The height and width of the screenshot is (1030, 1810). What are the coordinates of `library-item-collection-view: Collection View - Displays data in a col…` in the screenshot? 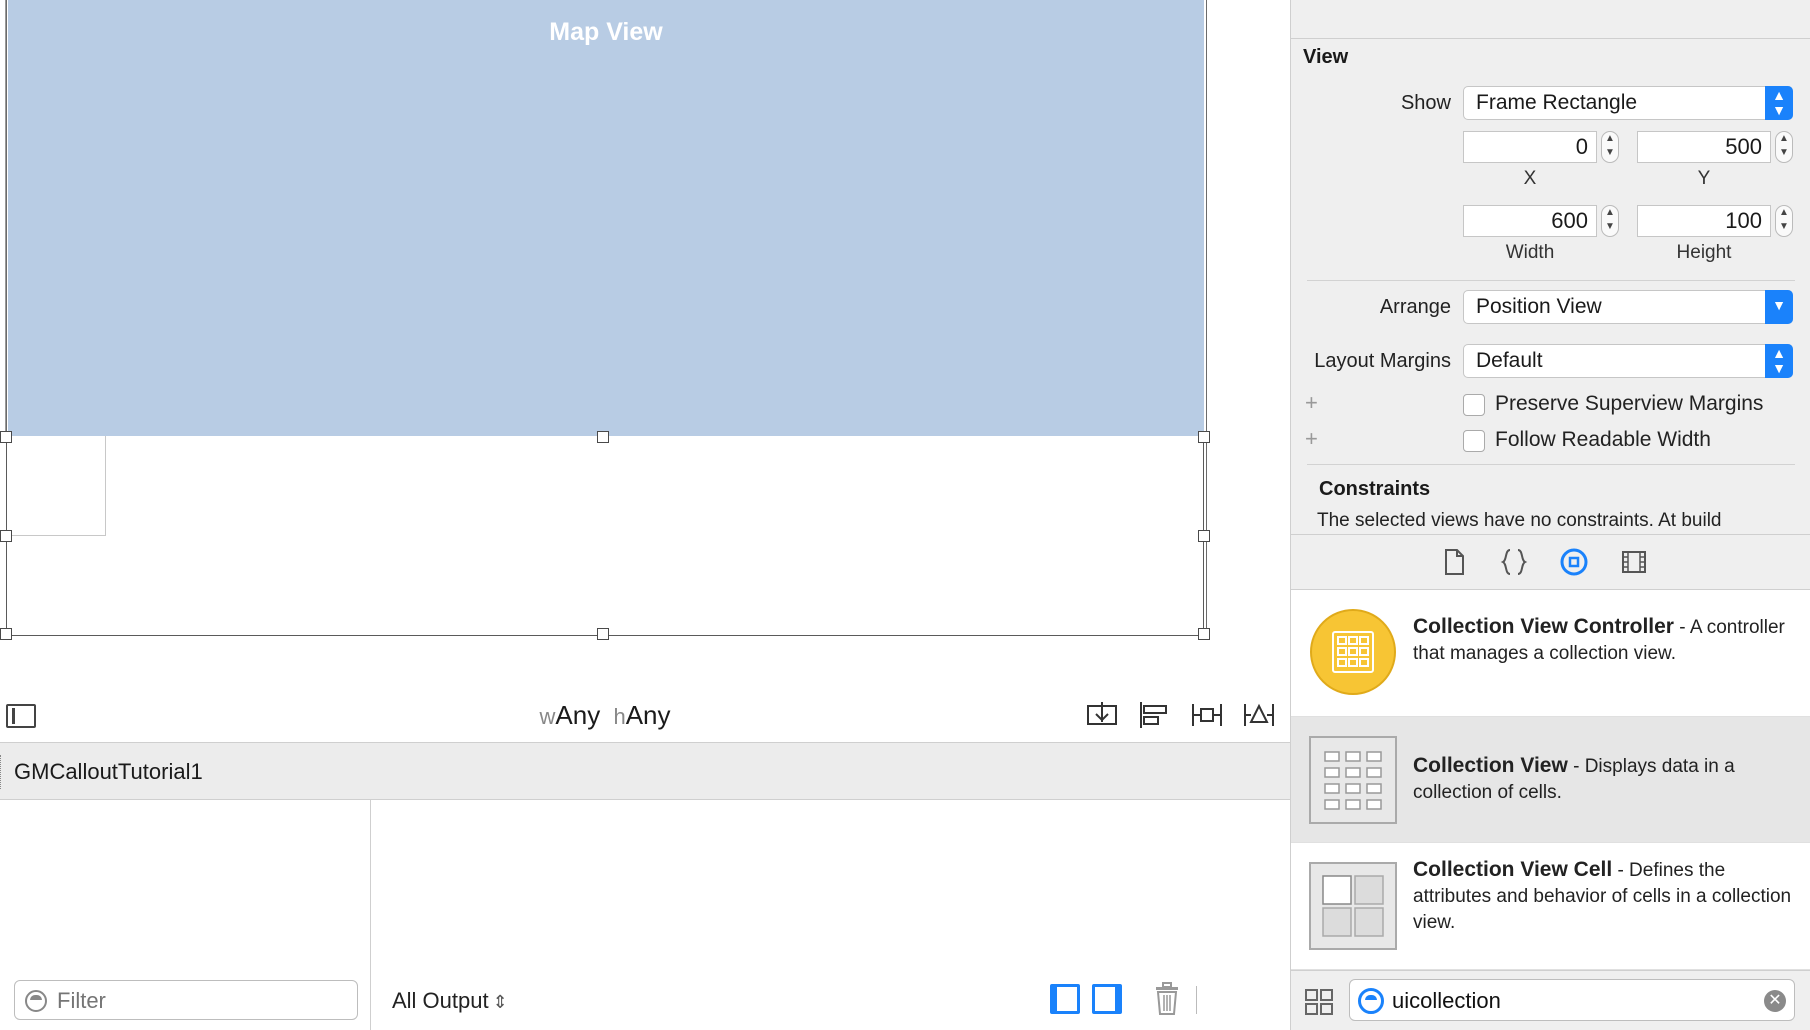 It's located at (1550, 780).